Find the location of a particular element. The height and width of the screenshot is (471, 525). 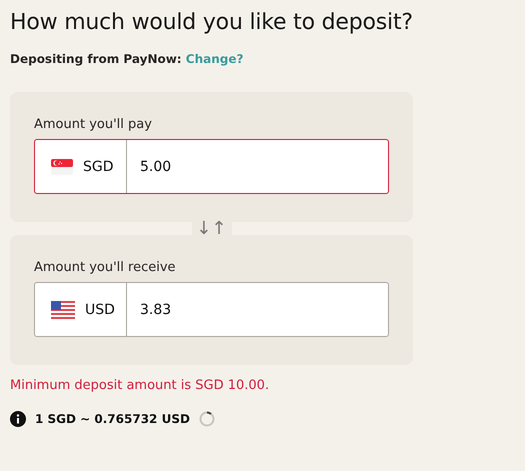

field-label: Amount you'll pay is located at coordinates (93, 124).